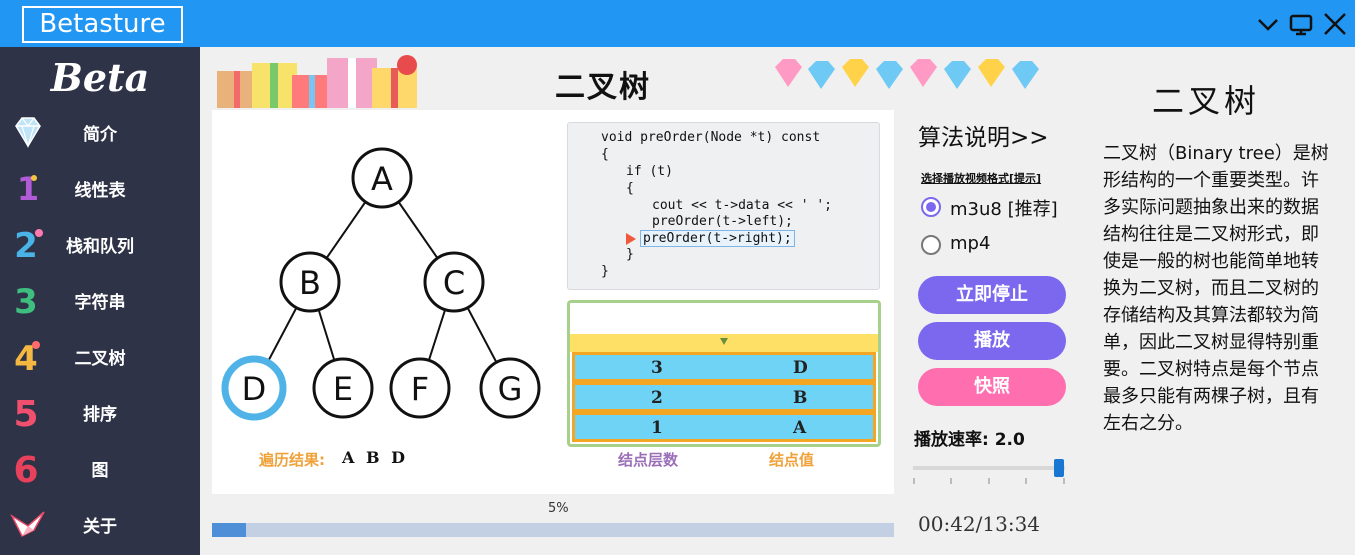  Describe the element at coordinates (648, 460) in the screenshot. I see `legend-node-level: 结点层数` at that location.